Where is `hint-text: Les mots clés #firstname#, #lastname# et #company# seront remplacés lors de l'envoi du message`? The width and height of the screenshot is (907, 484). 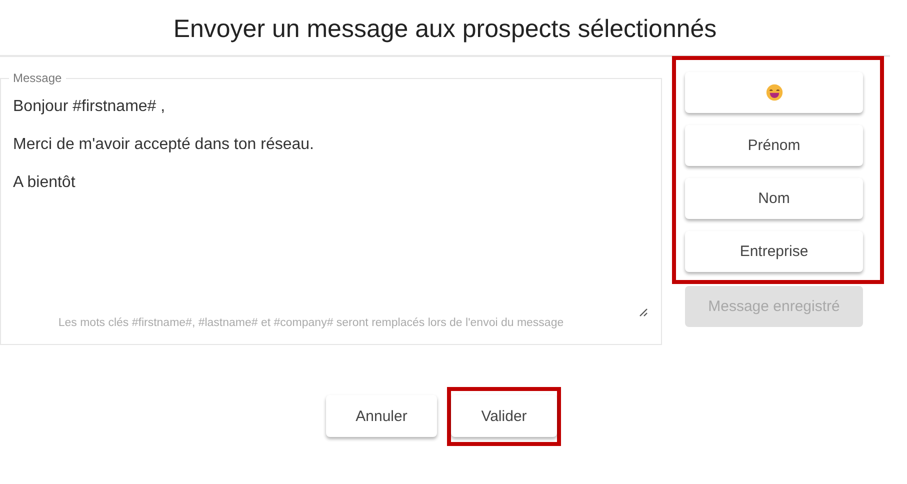
hint-text: Les mots clés #firstname#, #lastname# et #company# seront remplacés lors de l'envoi du message is located at coordinates (311, 323).